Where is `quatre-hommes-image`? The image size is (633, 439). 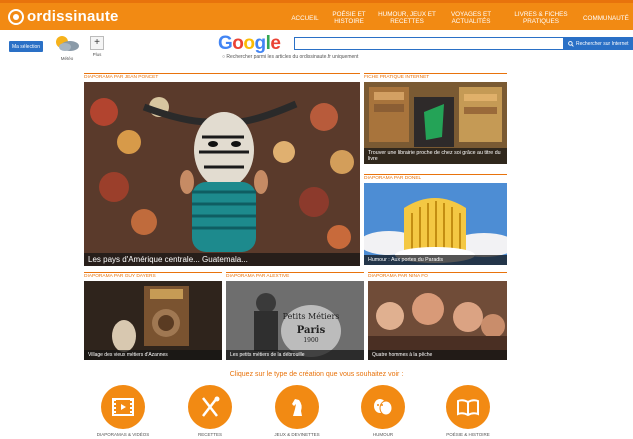
quatre-hommes-image is located at coordinates (437, 320).